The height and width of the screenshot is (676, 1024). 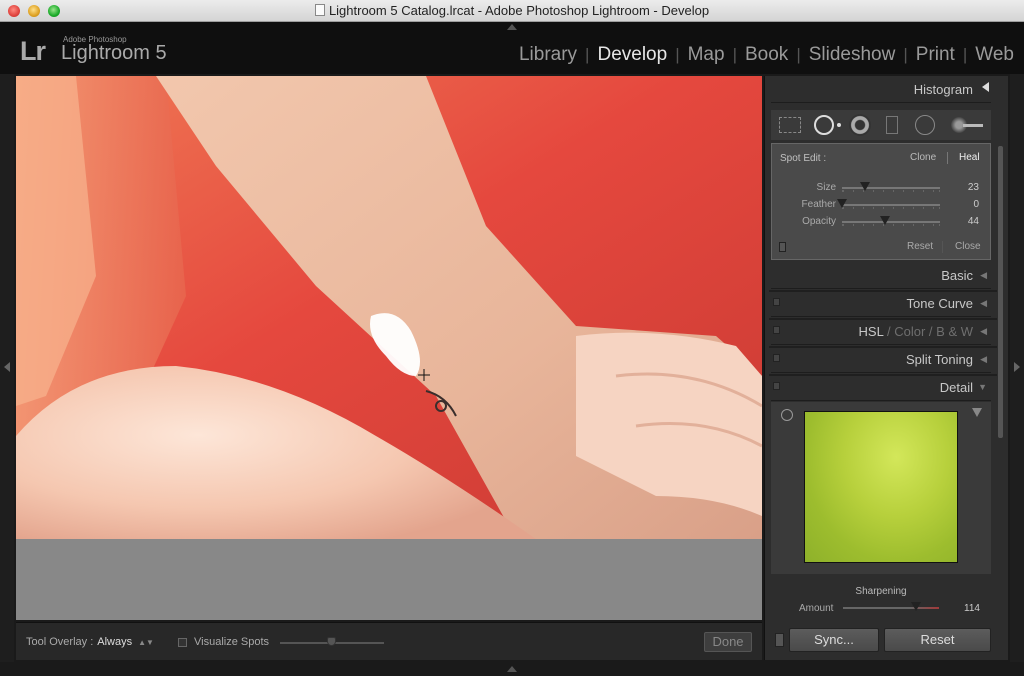 I want to click on right-panel-toggle-icon, so click(x=1017, y=367).